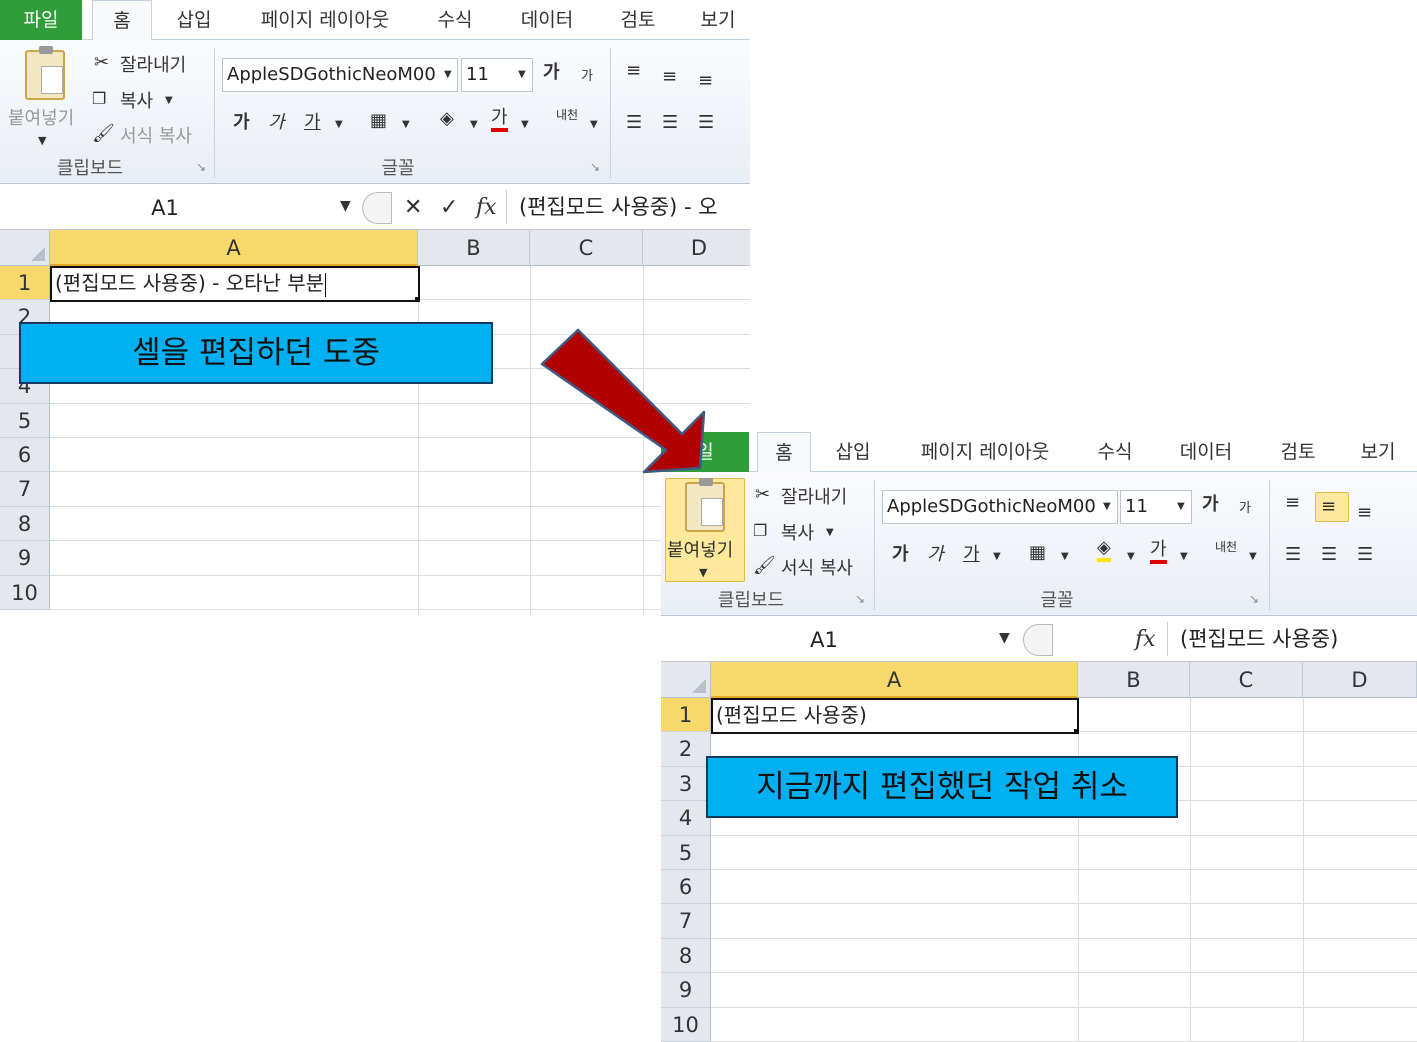 The image size is (1417, 1042). Describe the element at coordinates (895, 716) in the screenshot. I see `cell-a1-selected: (편집모드 사용중)` at that location.